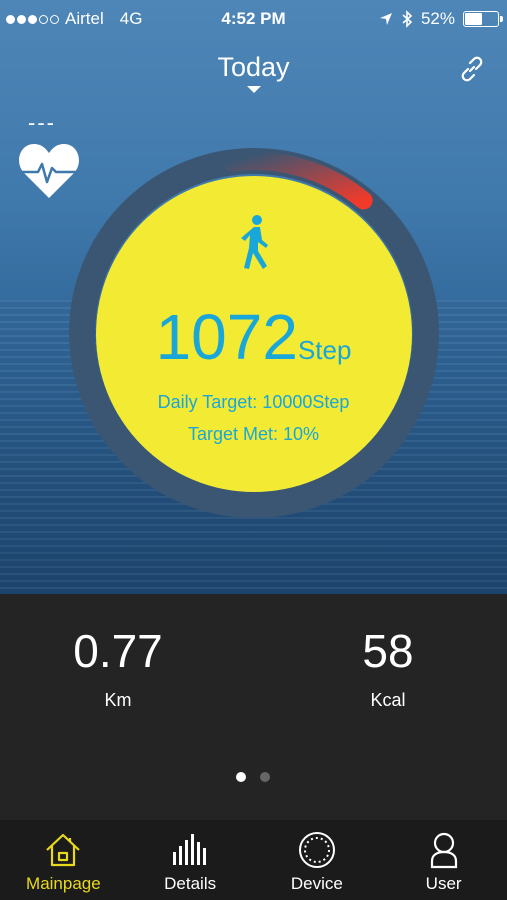 Image resolution: width=507 pixels, height=900 pixels. I want to click on tab-label: User, so click(443, 883).